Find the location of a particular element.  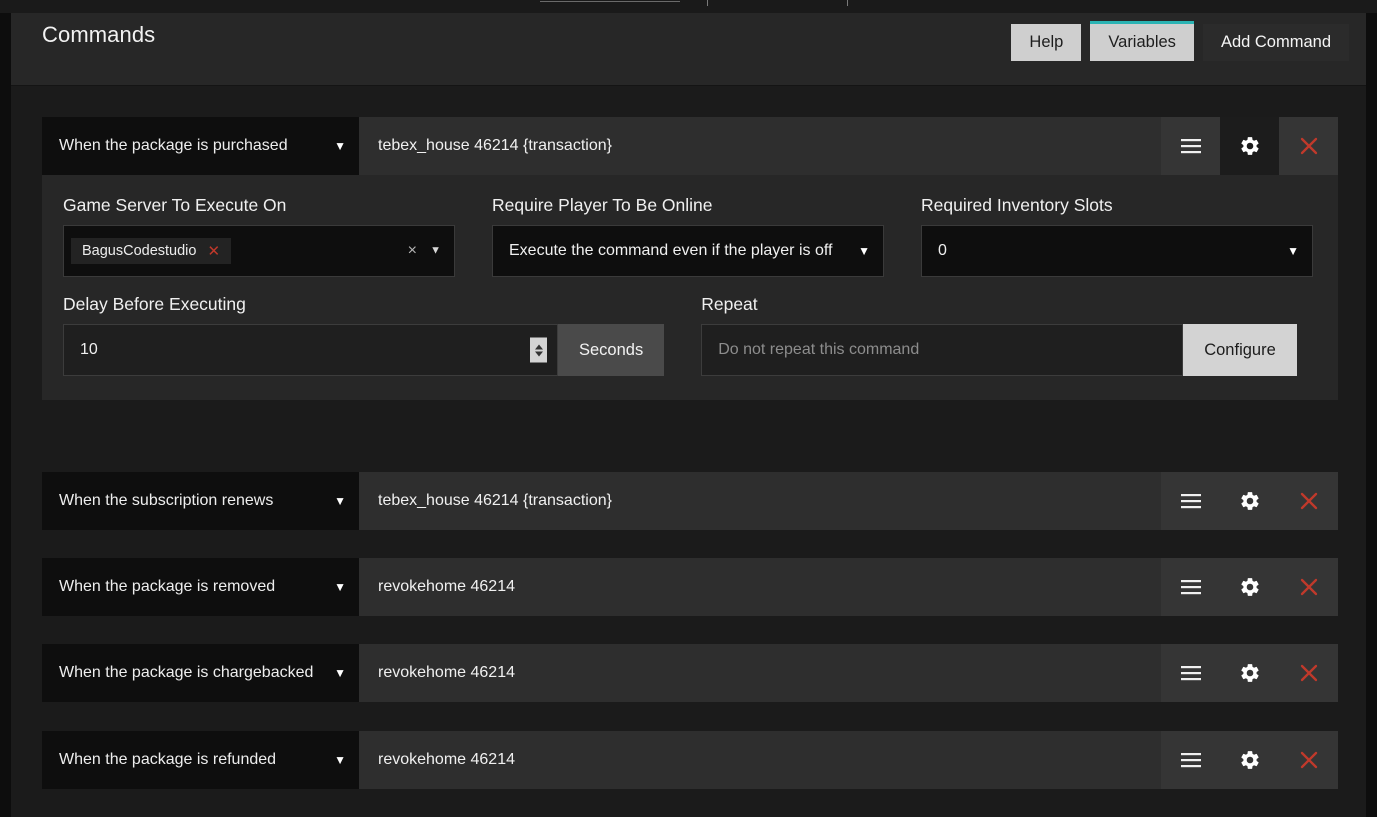

command-text-value: tebex_house 46214 {transaction} is located at coordinates (495, 500).